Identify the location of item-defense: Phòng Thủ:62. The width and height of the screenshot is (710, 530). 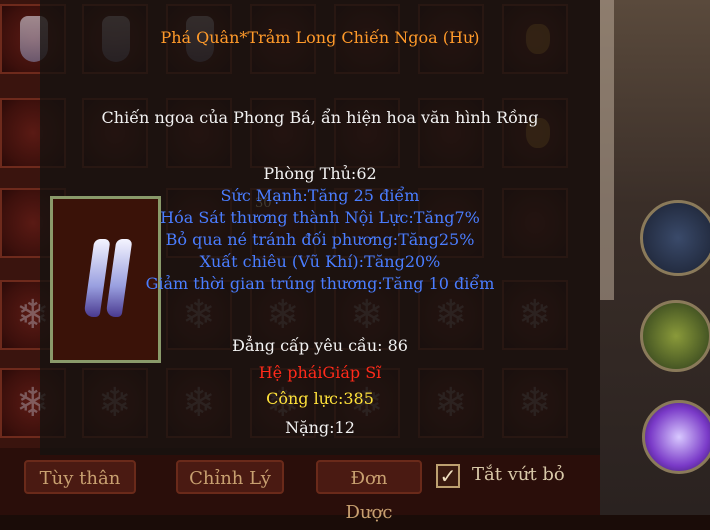
(320, 173).